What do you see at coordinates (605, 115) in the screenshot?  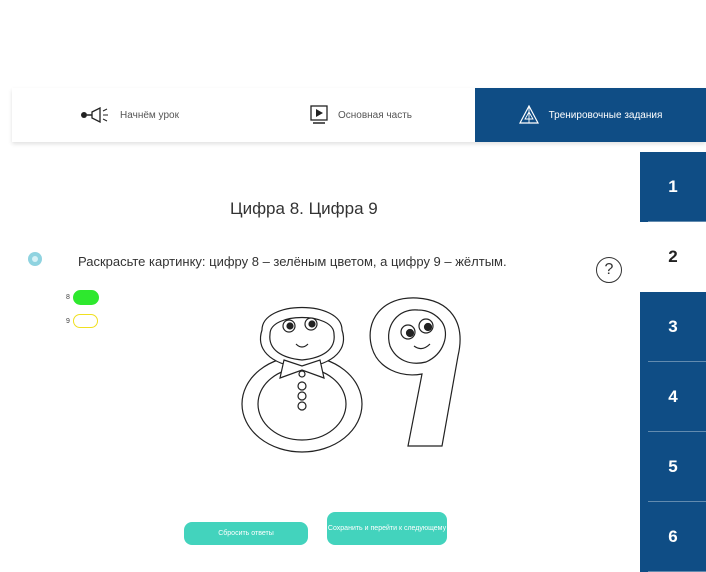 I see `tab-label: Тренировочные задания` at bounding box center [605, 115].